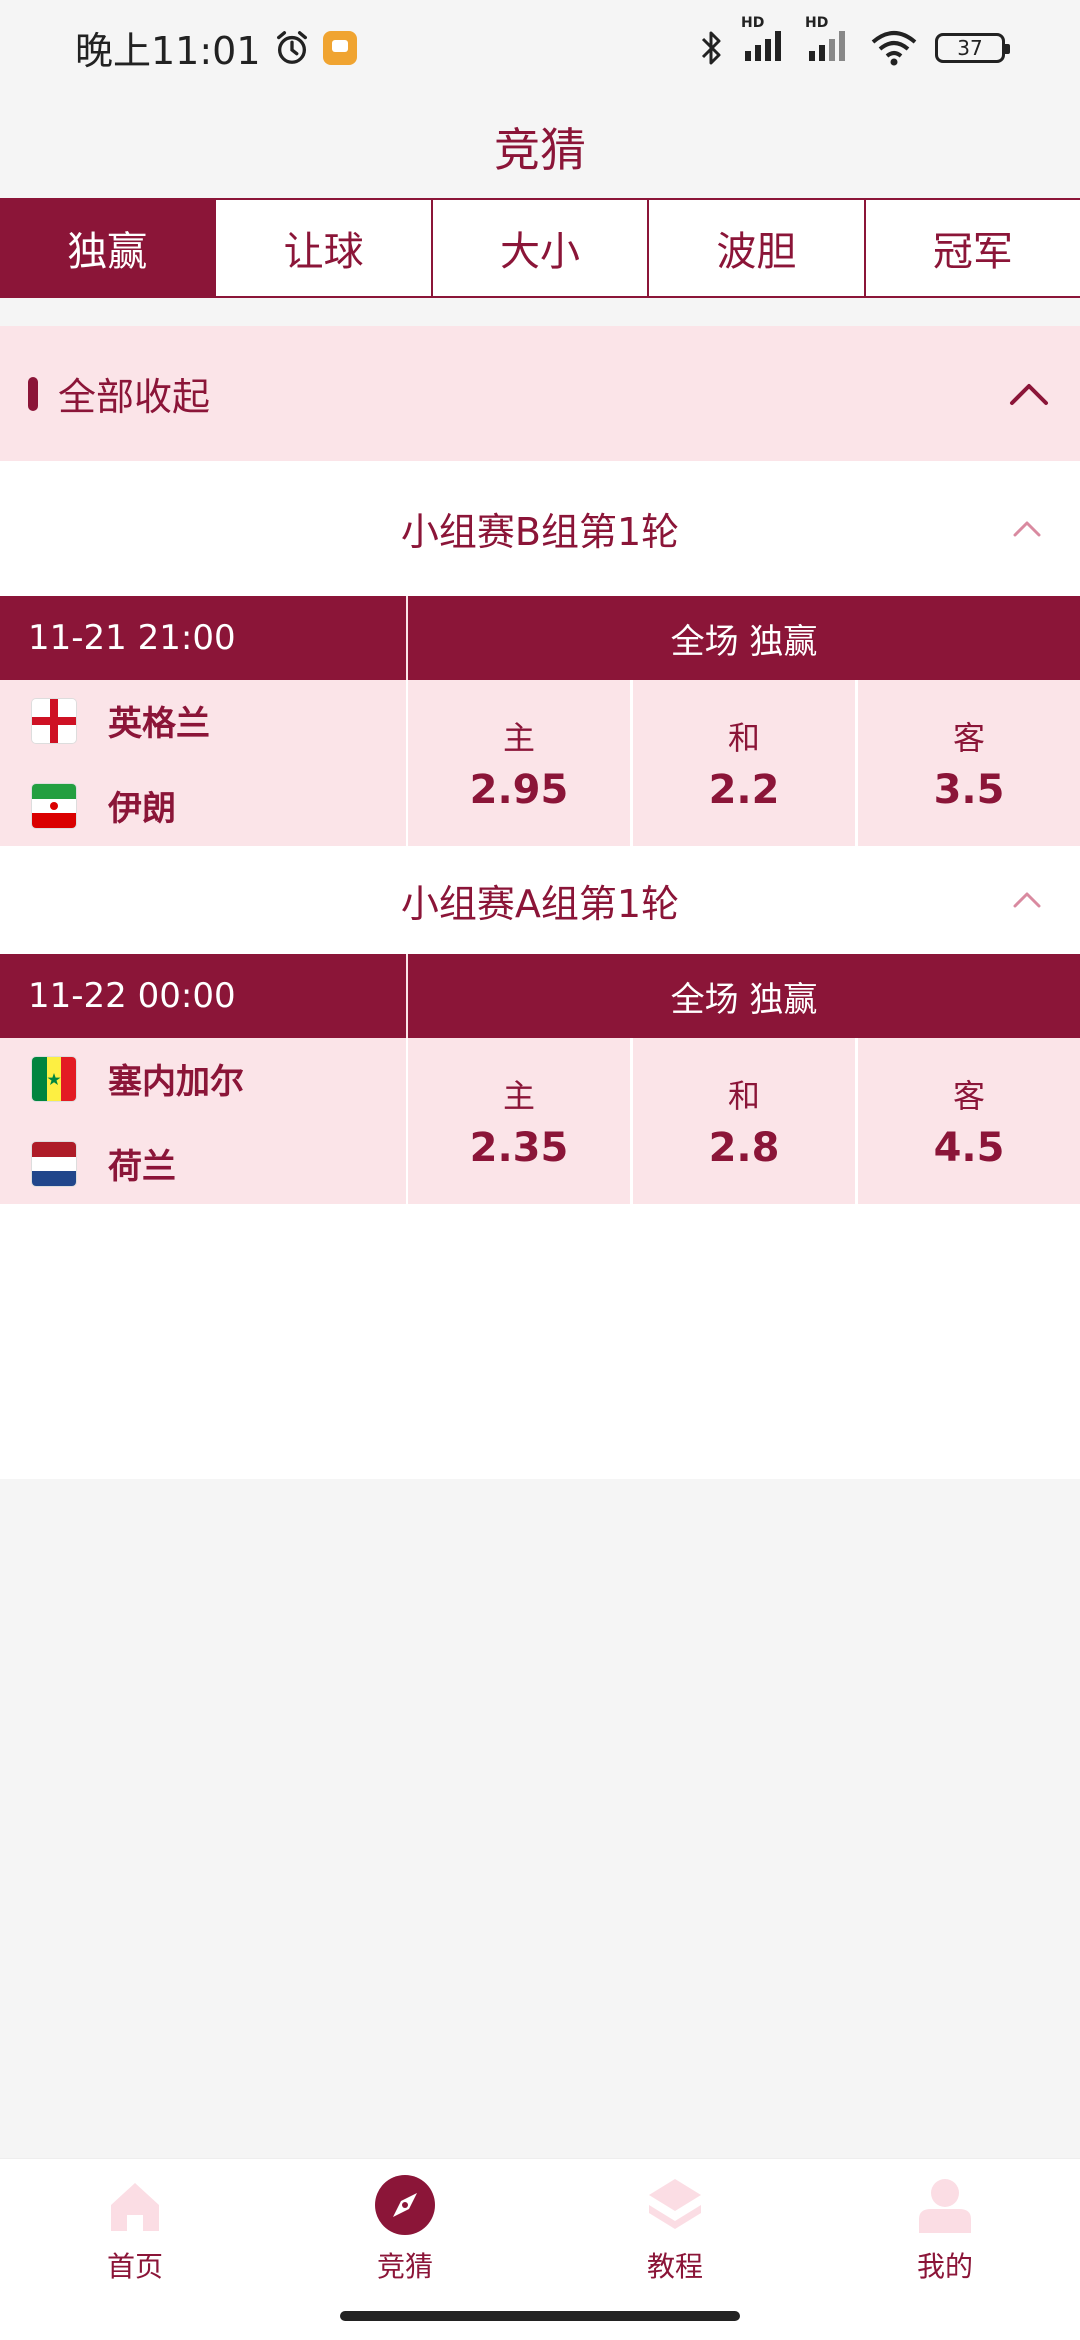 This screenshot has height=2340, width=1080. Describe the element at coordinates (204, 996) in the screenshot. I see `match-time: 11-22 00:00` at that location.